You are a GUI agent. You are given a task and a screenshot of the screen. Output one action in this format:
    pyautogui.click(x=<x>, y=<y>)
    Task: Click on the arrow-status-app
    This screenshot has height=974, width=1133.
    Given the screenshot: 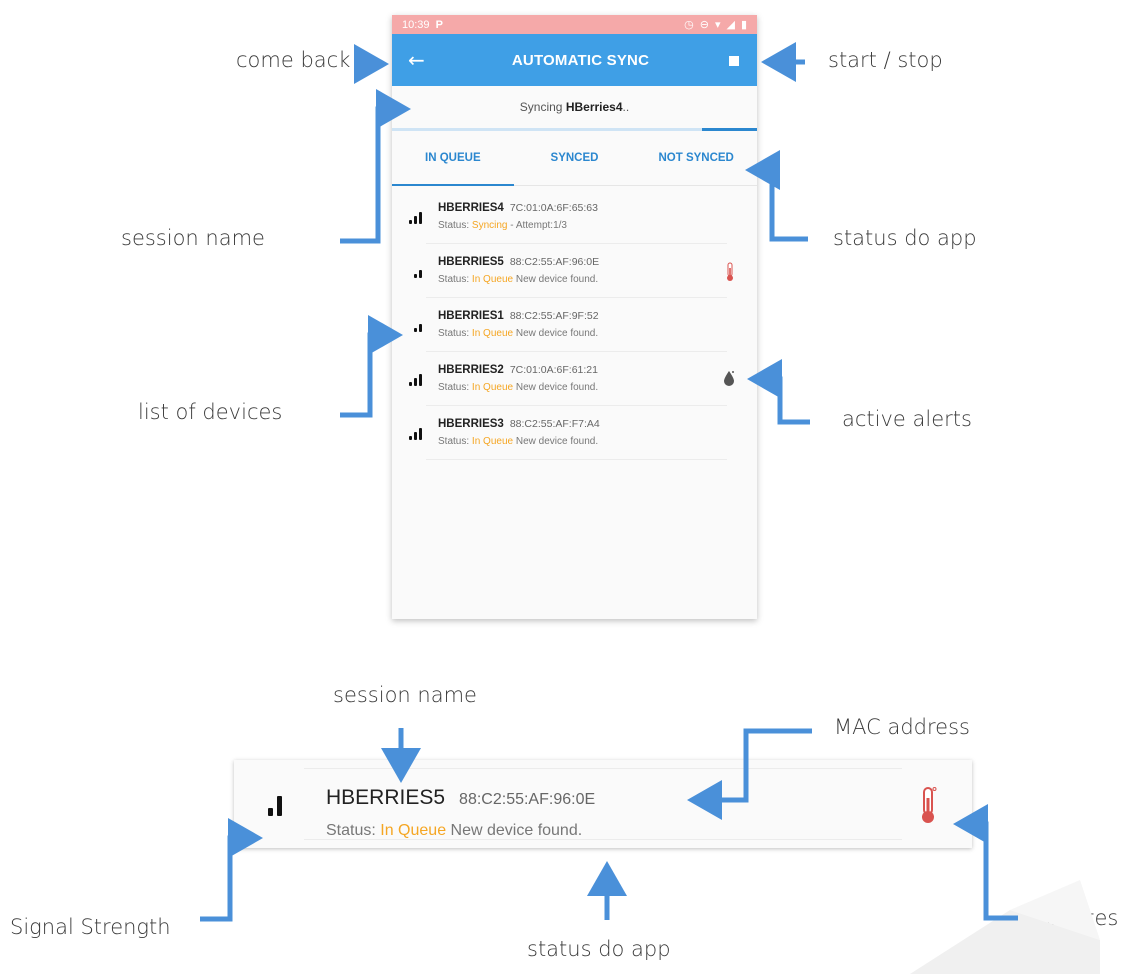 What is the action you would take?
    pyautogui.click(x=776, y=196)
    